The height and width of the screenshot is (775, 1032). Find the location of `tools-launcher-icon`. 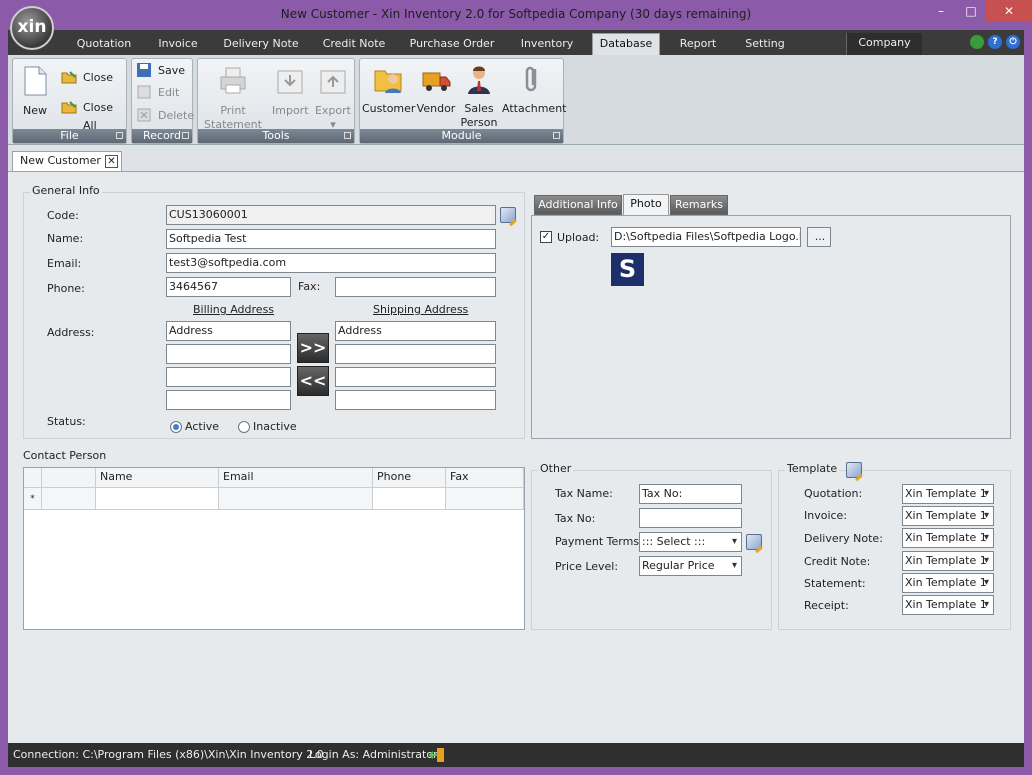

tools-launcher-icon is located at coordinates (347, 135).